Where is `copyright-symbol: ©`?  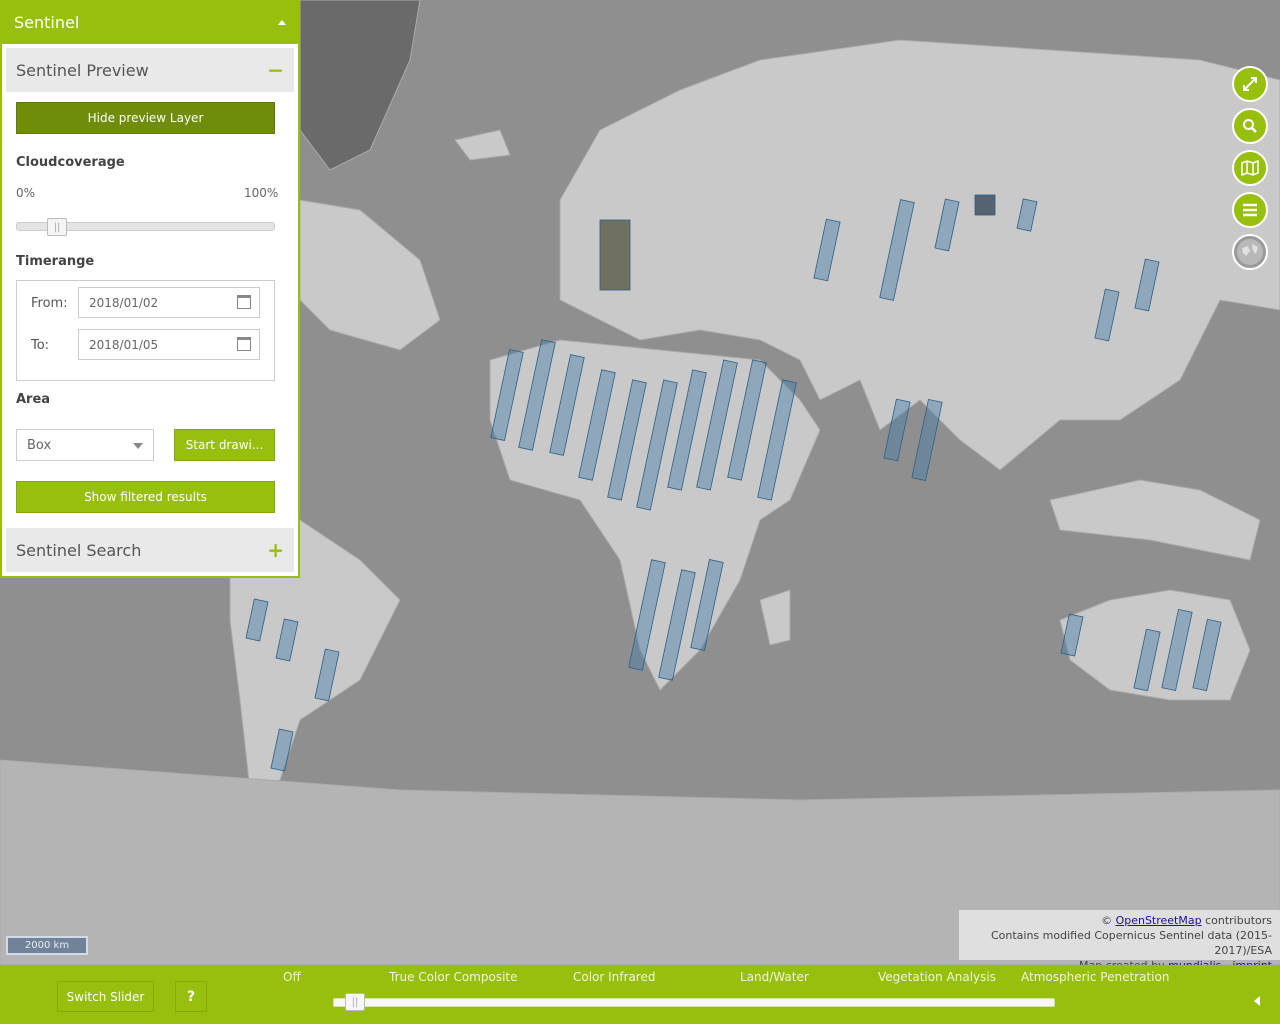 copyright-symbol: © is located at coordinates (1107, 920).